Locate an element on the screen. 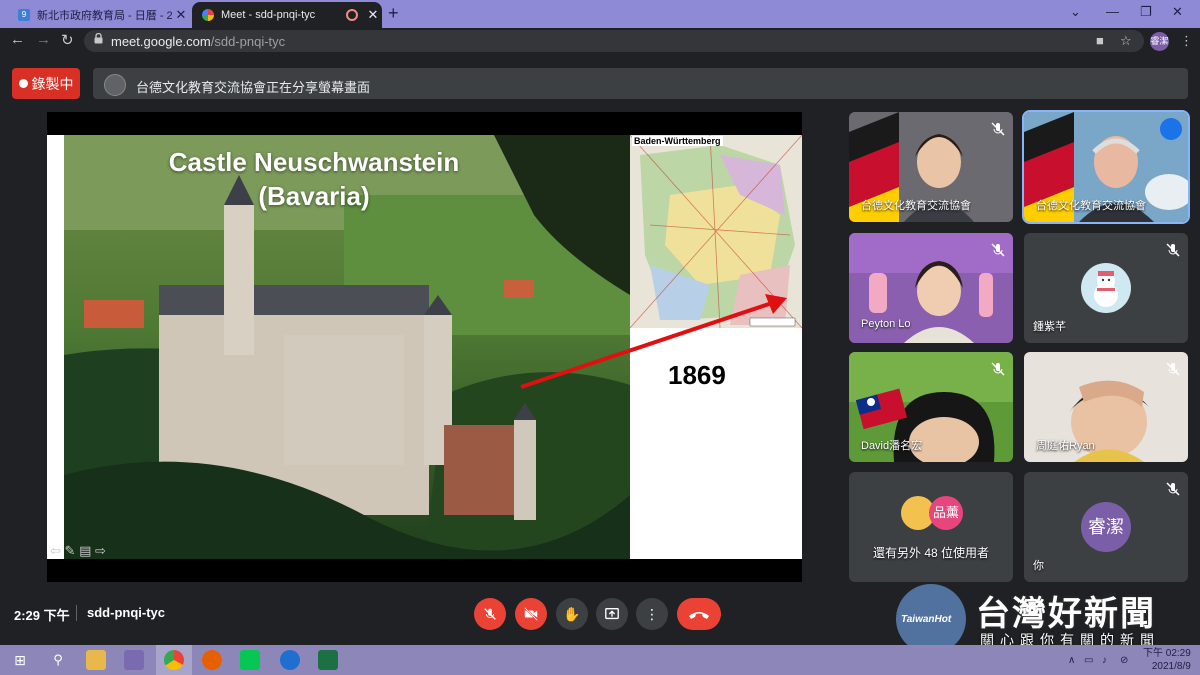 Image resolution: width=1200 pixels, height=675 pixels. firefox-icon is located at coordinates (212, 660).